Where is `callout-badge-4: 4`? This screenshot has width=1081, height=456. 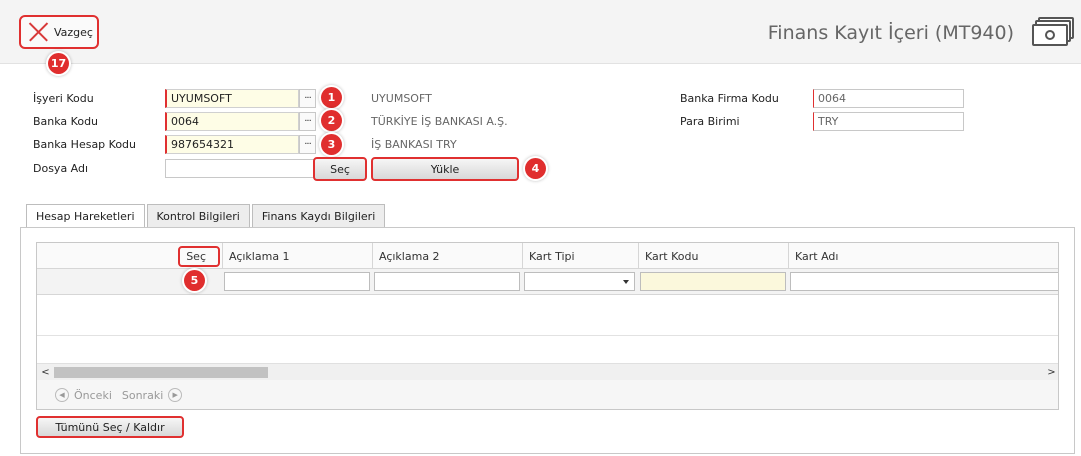 callout-badge-4: 4 is located at coordinates (535, 168).